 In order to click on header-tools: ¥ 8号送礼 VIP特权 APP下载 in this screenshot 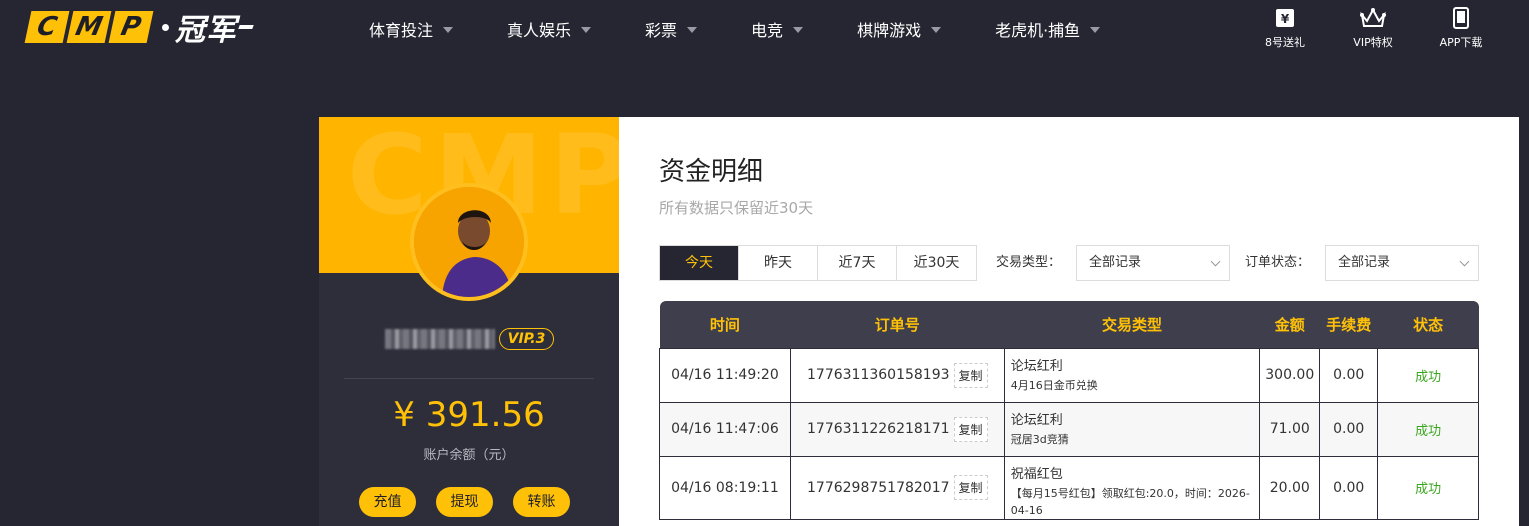, I will do `click(1361, 28)`.